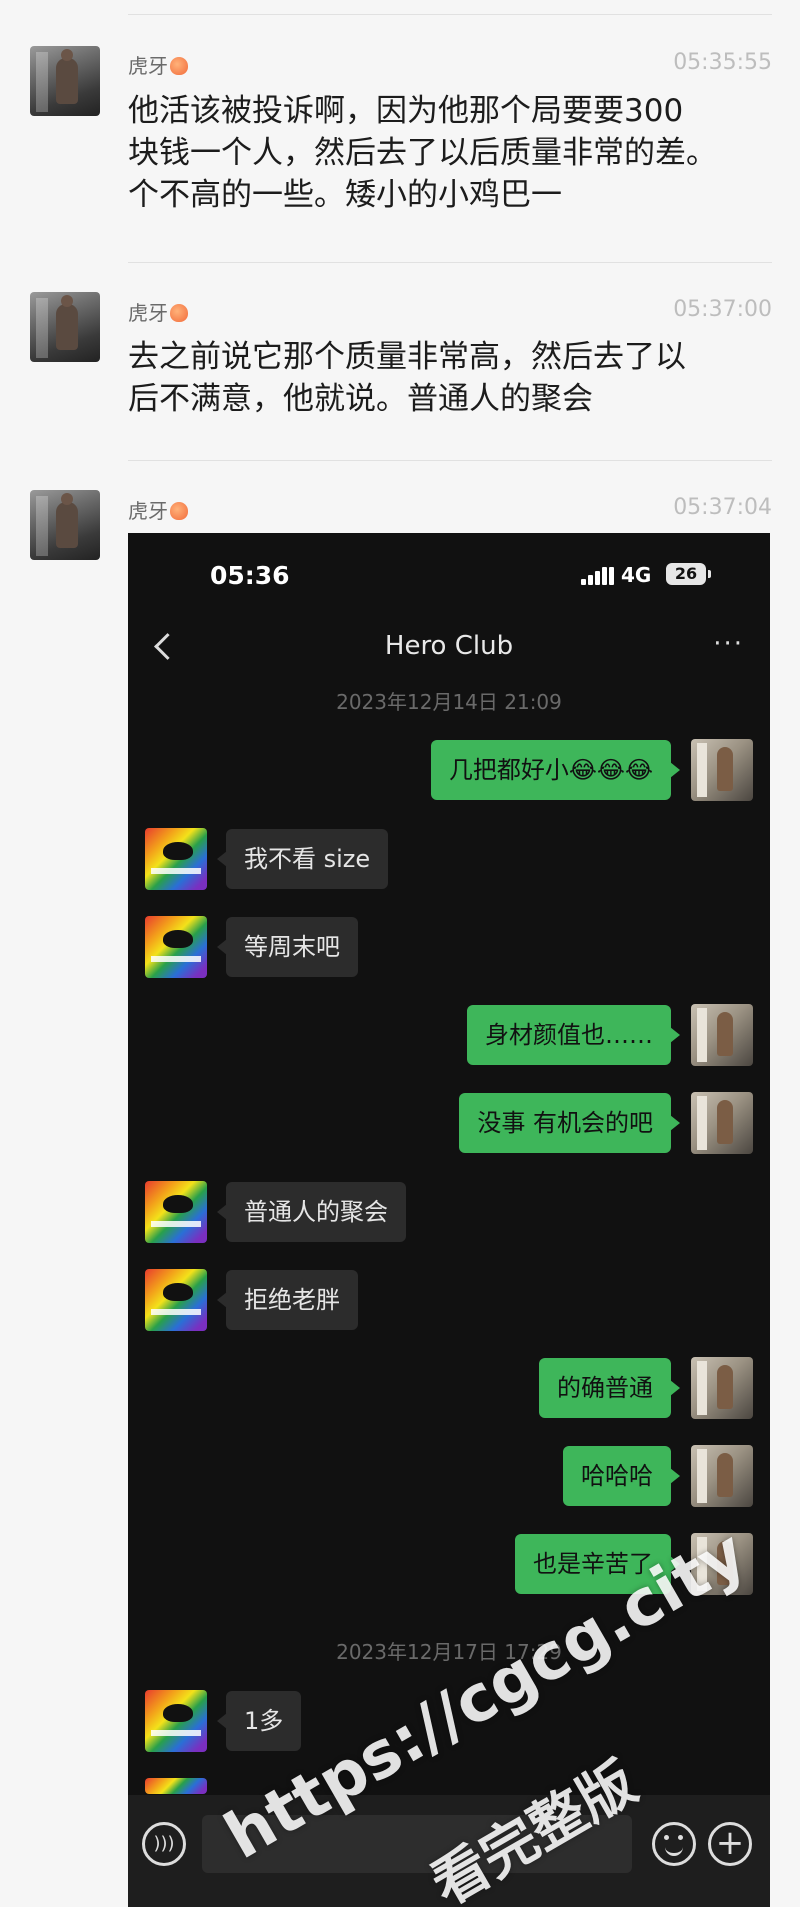  Describe the element at coordinates (449, 1652) in the screenshot. I see `date-divider: 2023年12月17日 17:29` at that location.